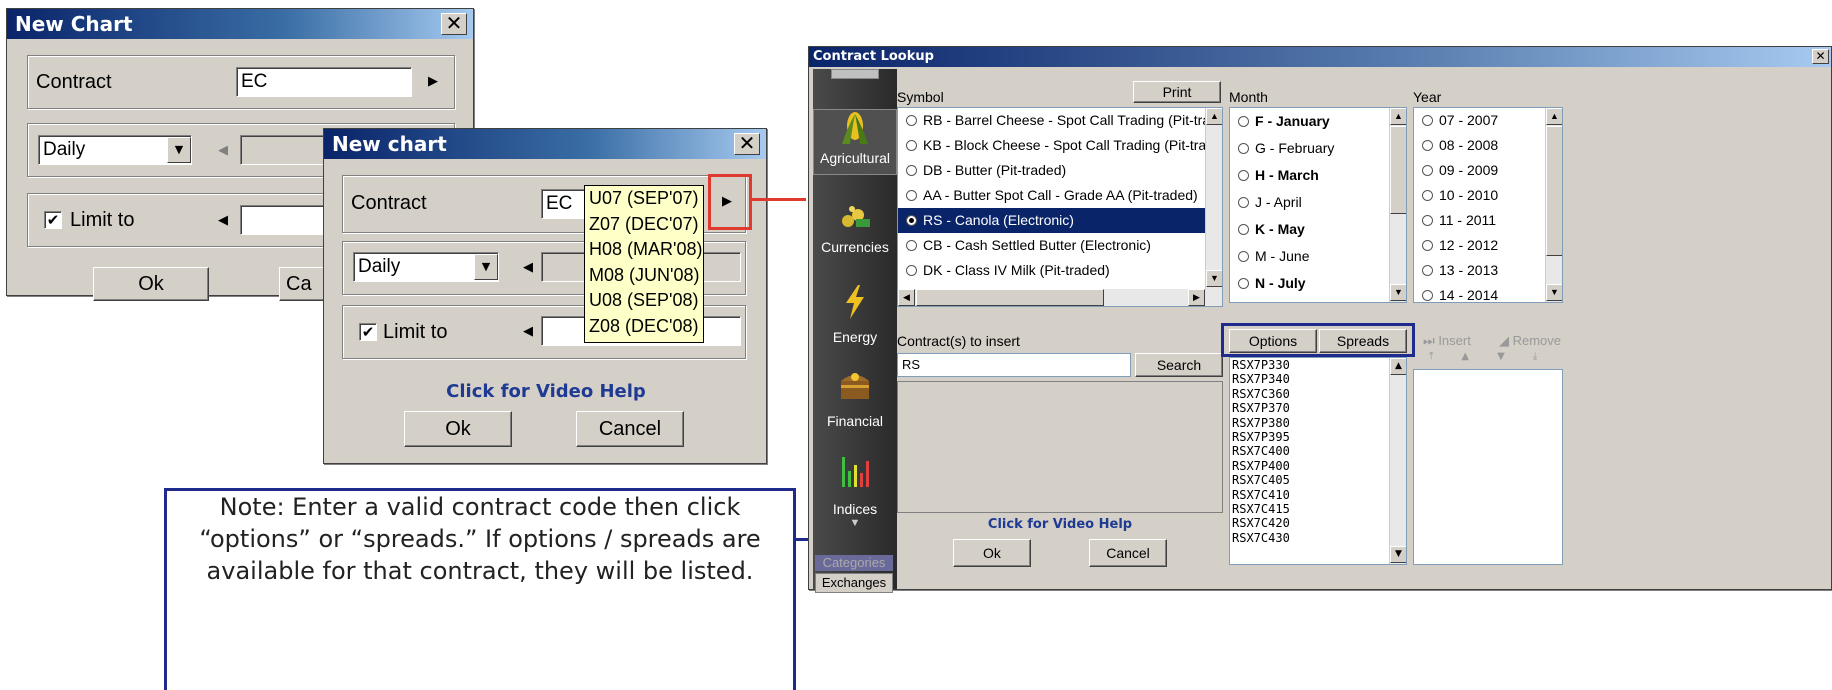 Image resolution: width=1832 pixels, height=690 pixels. What do you see at coordinates (1060, 245) in the screenshot?
I see `symbol-row: CB - Cash Settled Butter (Electronic)` at bounding box center [1060, 245].